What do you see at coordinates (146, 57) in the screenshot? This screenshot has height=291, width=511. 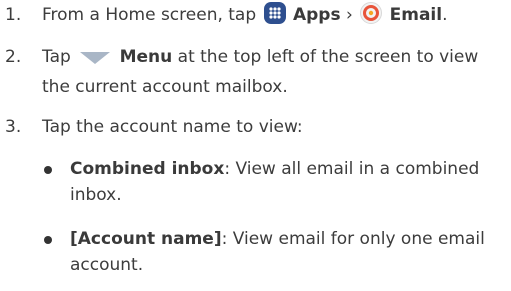 I see `menu-label: Menu` at bounding box center [146, 57].